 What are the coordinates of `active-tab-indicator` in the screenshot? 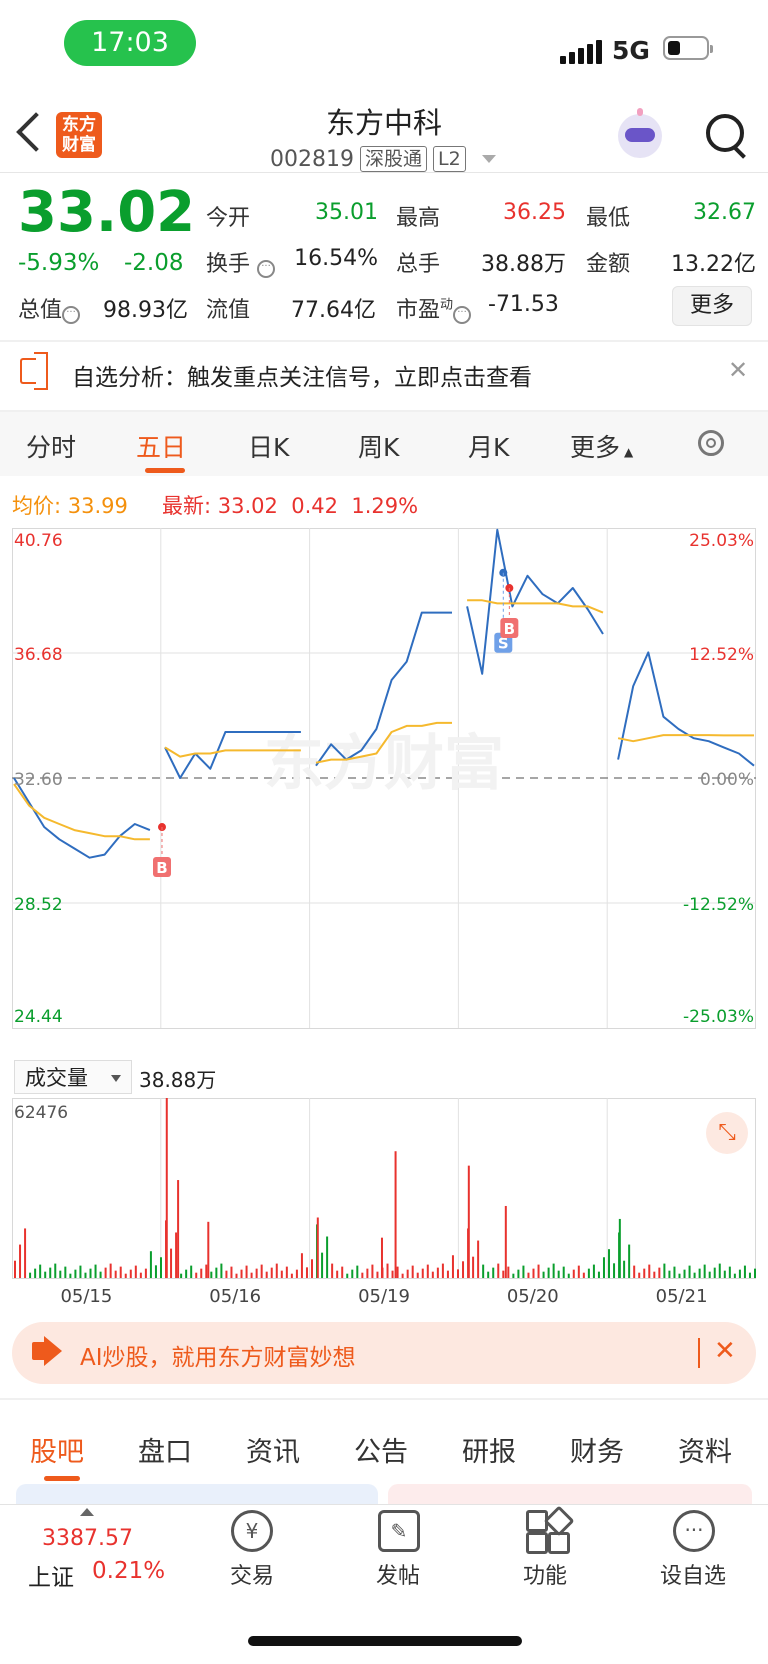 It's located at (62, 1478).